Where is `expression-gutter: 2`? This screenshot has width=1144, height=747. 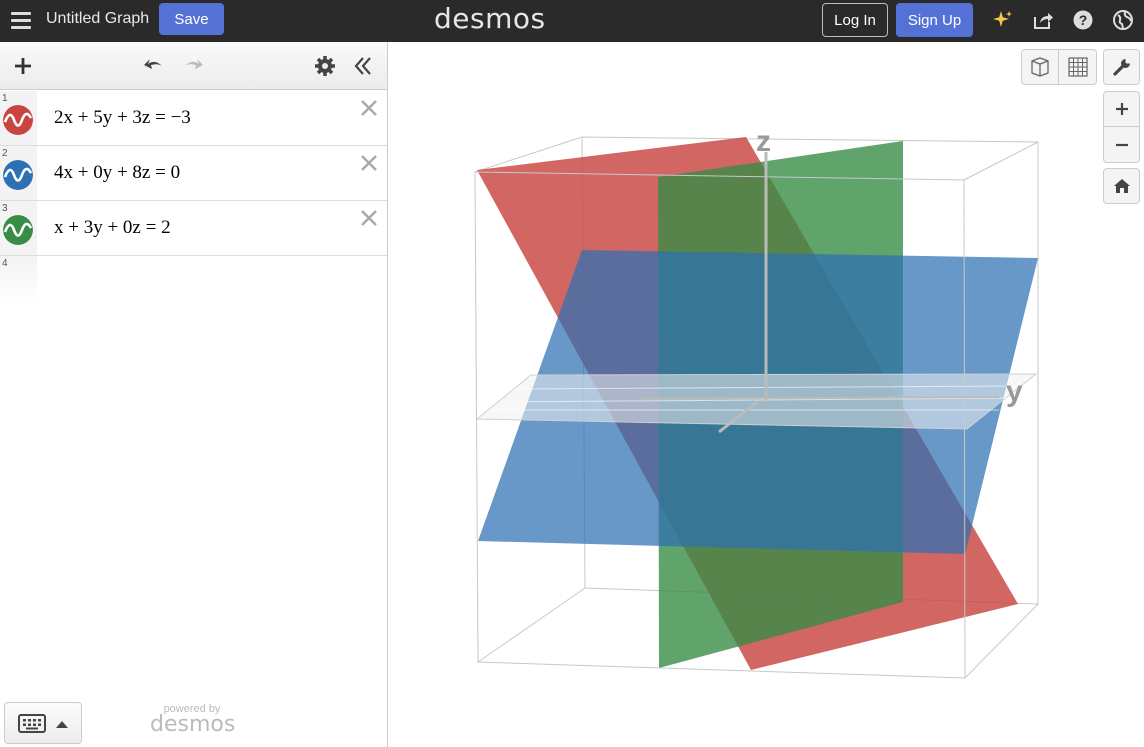 expression-gutter: 2 is located at coordinates (18, 173).